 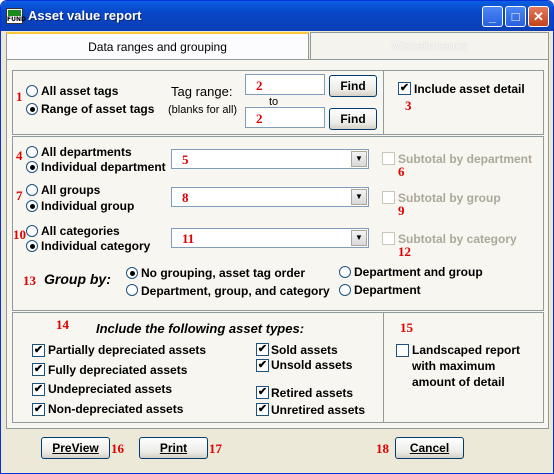 What do you see at coordinates (312, 365) in the screenshot?
I see `unsold-assets-label: Unsold assets` at bounding box center [312, 365].